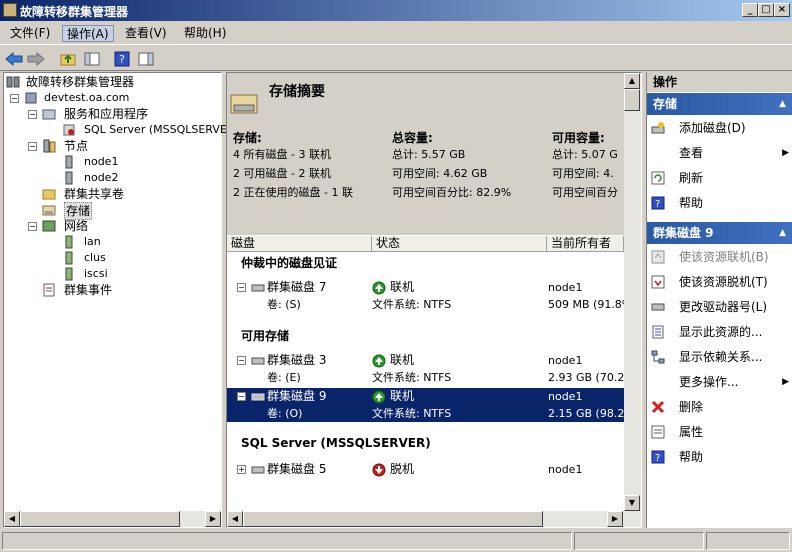 The width and height of the screenshot is (792, 552). I want to click on action-bring-online-label: 使该资源联机(B), so click(724, 257).